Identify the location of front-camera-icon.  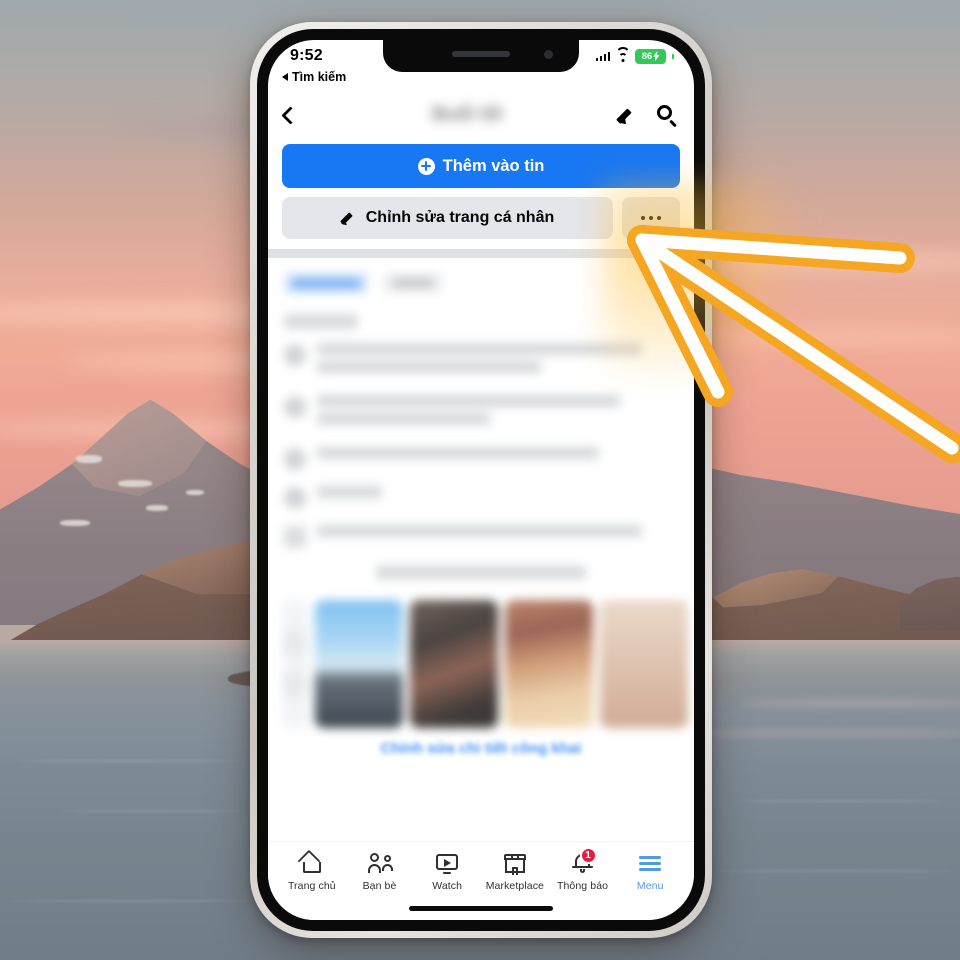
(548, 54).